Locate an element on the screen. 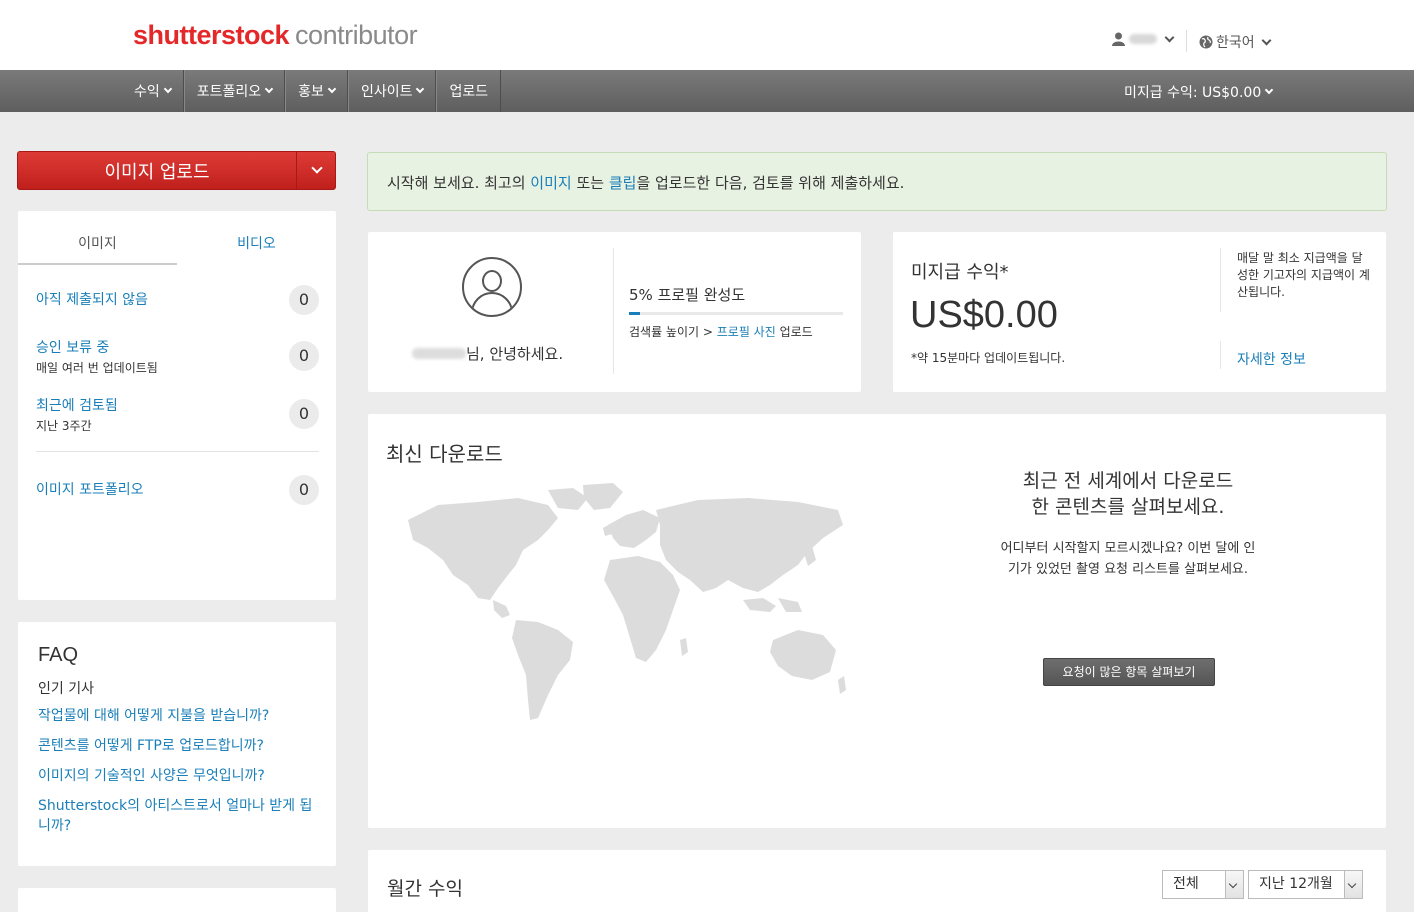 The image size is (1414, 912). status-row-not-submitted: 아직 제출되지 않음 0 is located at coordinates (177, 300).